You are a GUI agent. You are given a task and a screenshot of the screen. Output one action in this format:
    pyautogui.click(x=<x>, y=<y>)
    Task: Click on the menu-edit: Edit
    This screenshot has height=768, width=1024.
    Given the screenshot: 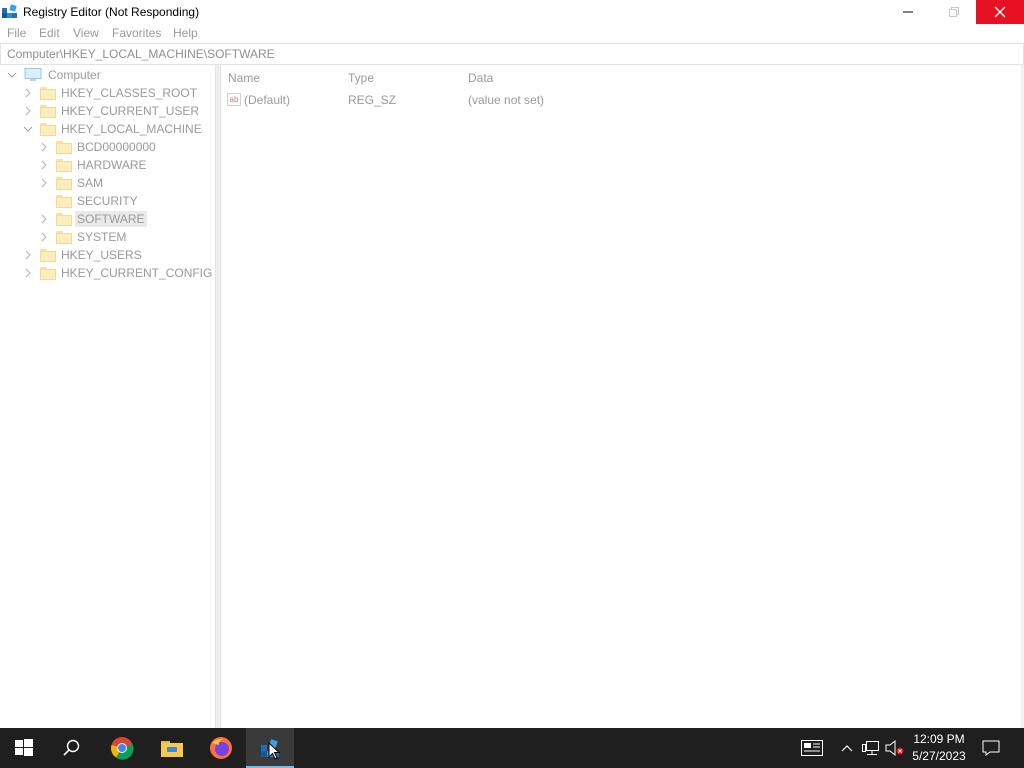 What is the action you would take?
    pyautogui.click(x=49, y=33)
    